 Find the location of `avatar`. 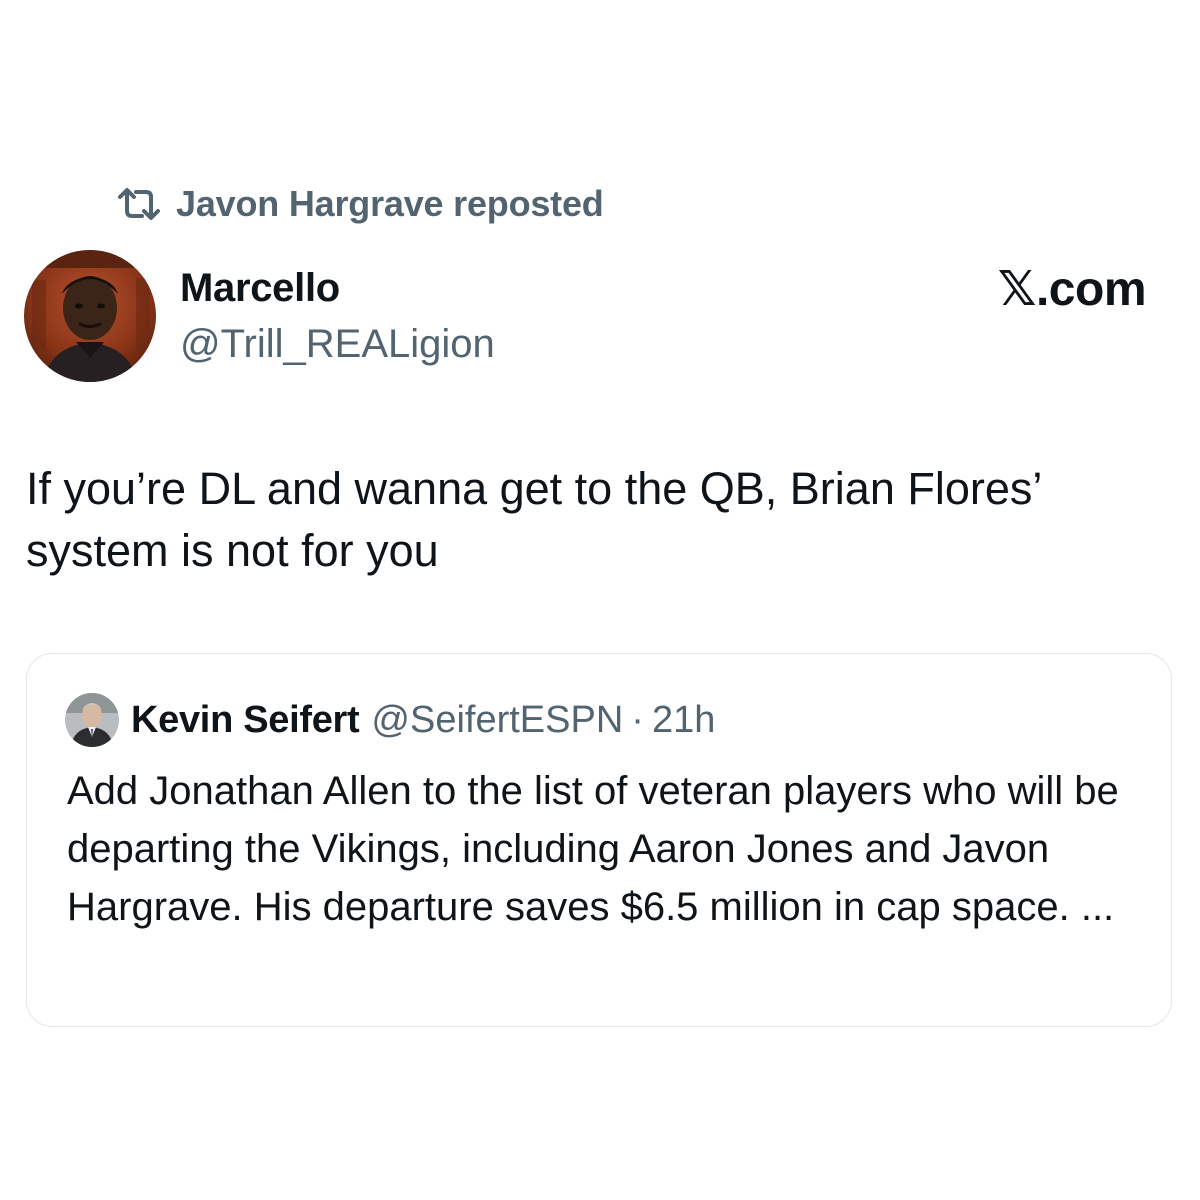

avatar is located at coordinates (90, 316).